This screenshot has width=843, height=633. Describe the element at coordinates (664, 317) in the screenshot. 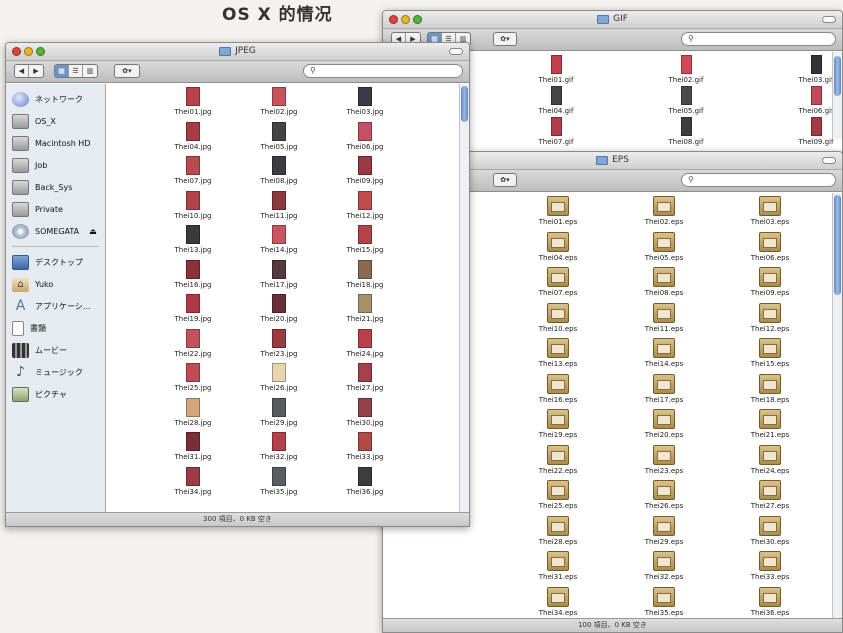

I see `file-icon-item: Thei11.eps` at that location.